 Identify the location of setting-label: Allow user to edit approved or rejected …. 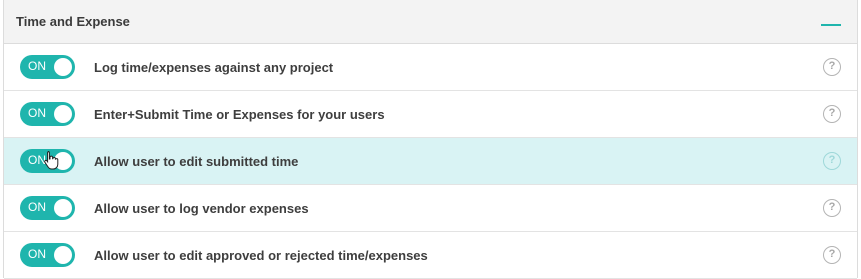
(261, 255).